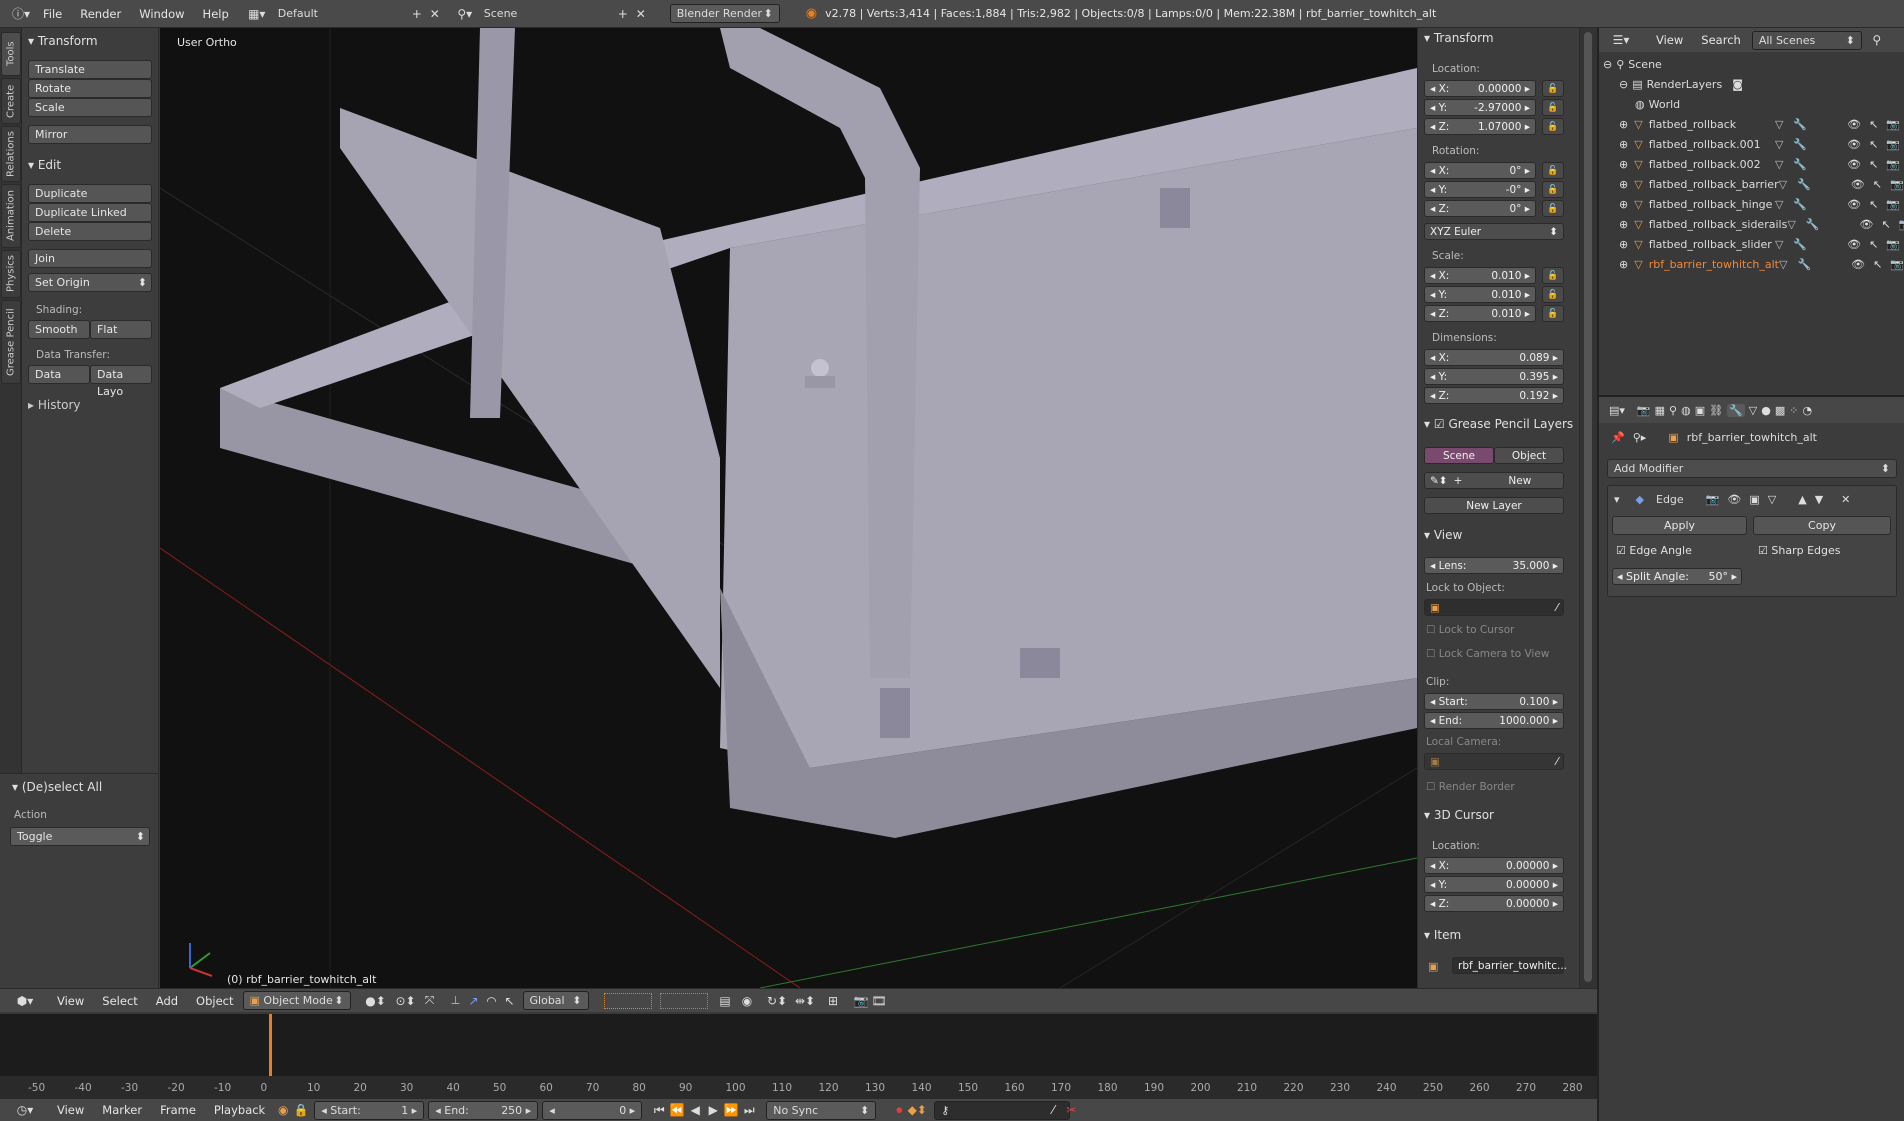 This screenshot has width=1904, height=1121. What do you see at coordinates (214, 1001) in the screenshot?
I see `viewport-object-menu: Object` at bounding box center [214, 1001].